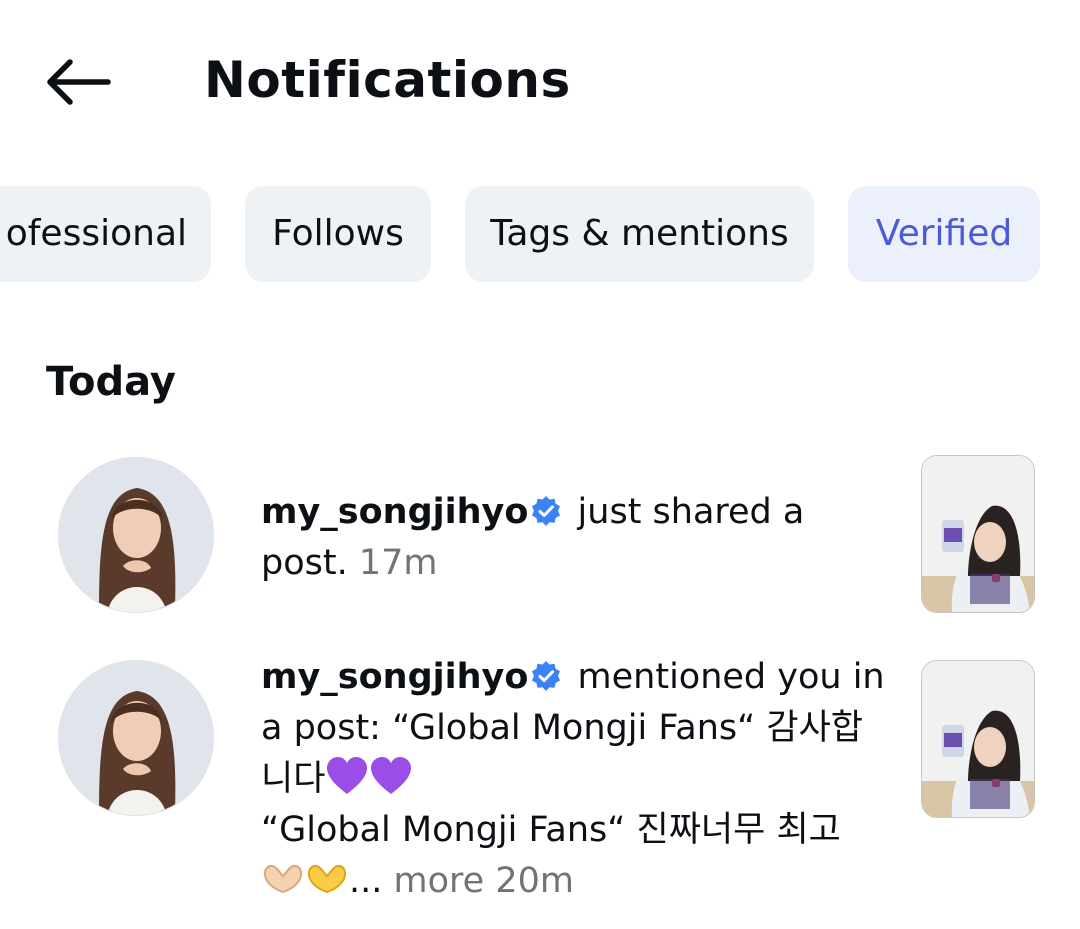 This screenshot has width=1080, height=929. What do you see at coordinates (96, 233) in the screenshot?
I see `tab-label: ofessional` at bounding box center [96, 233].